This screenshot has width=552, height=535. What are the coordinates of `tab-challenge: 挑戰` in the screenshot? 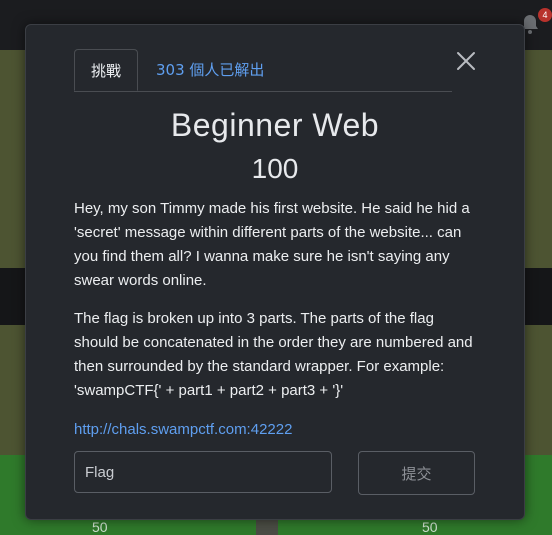 It's located at (106, 70).